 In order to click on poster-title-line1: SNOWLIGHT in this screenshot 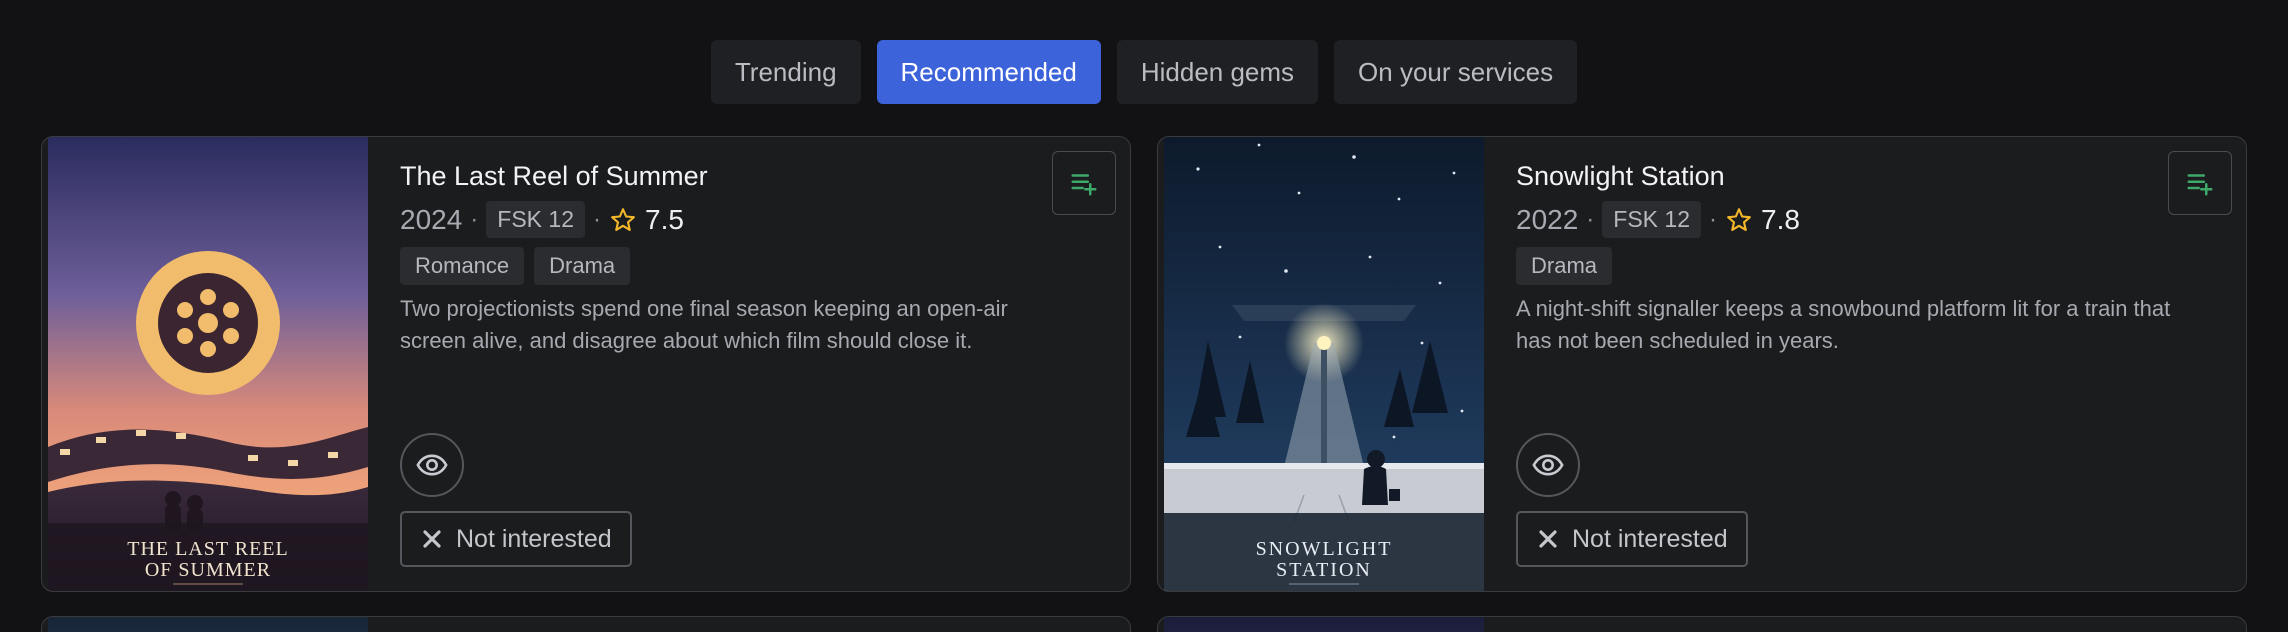, I will do `click(1324, 549)`.